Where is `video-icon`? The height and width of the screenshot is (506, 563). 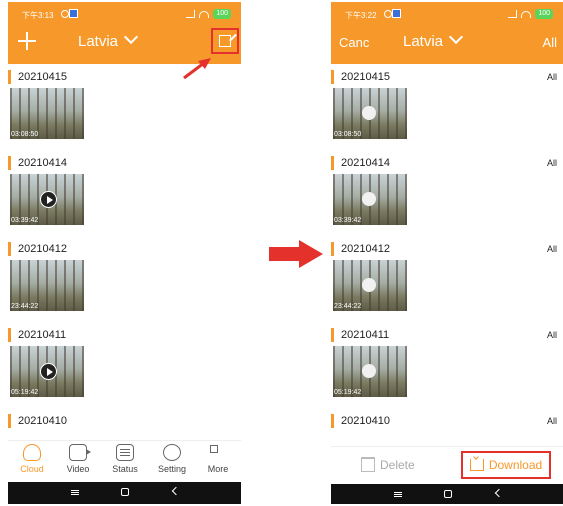
video-icon is located at coordinates (80, 452).